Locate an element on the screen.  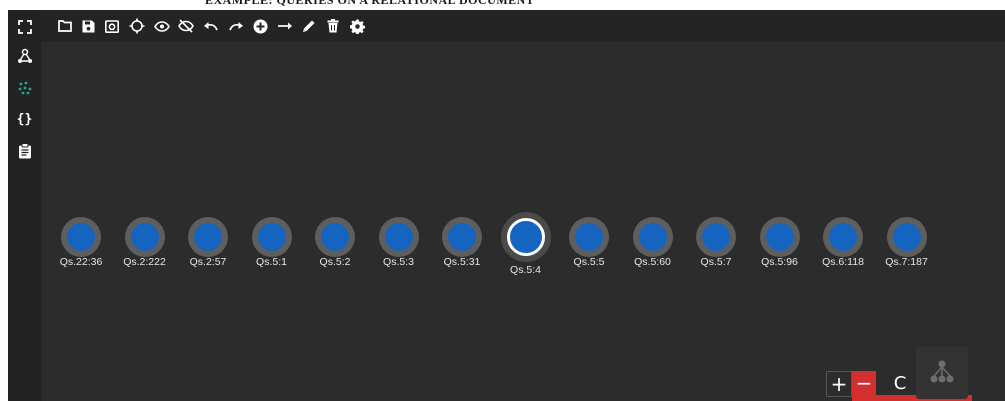
clipboard-button is located at coordinates (24, 151).